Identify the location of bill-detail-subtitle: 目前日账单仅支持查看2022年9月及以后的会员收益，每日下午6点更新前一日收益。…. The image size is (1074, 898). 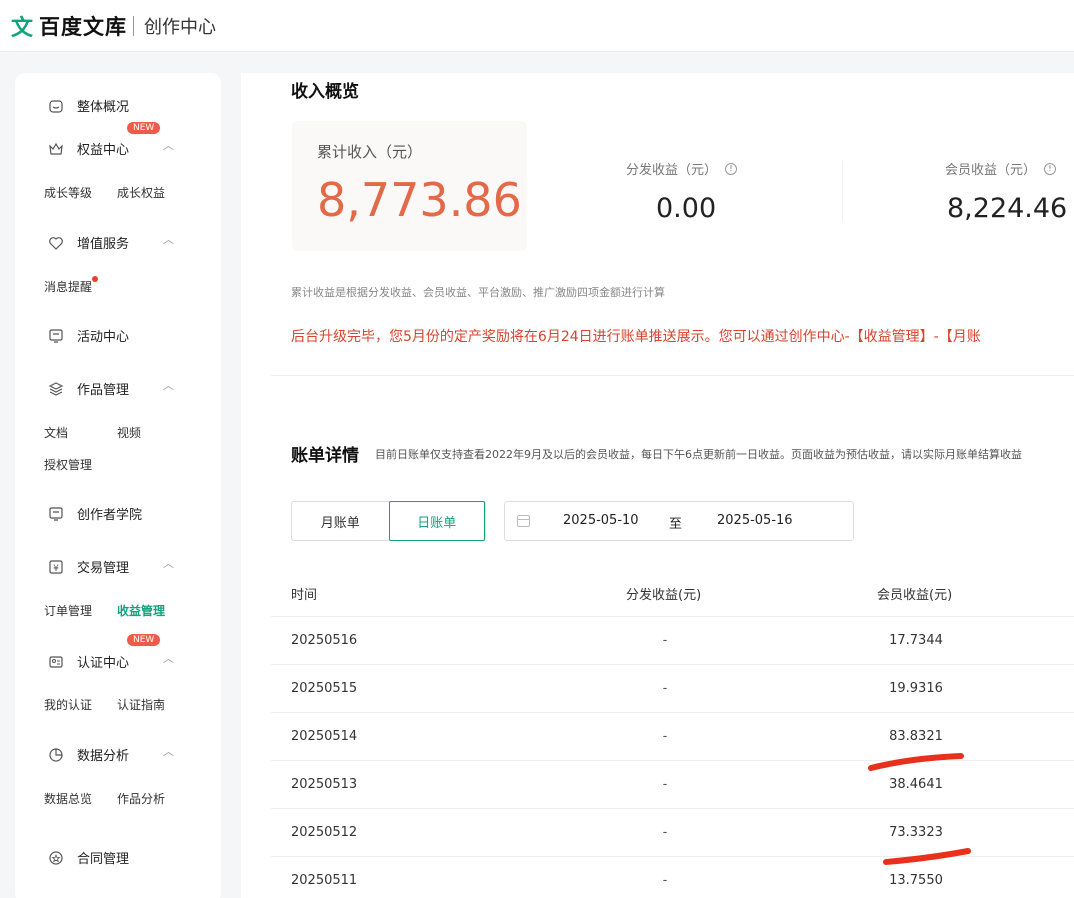
(698, 454).